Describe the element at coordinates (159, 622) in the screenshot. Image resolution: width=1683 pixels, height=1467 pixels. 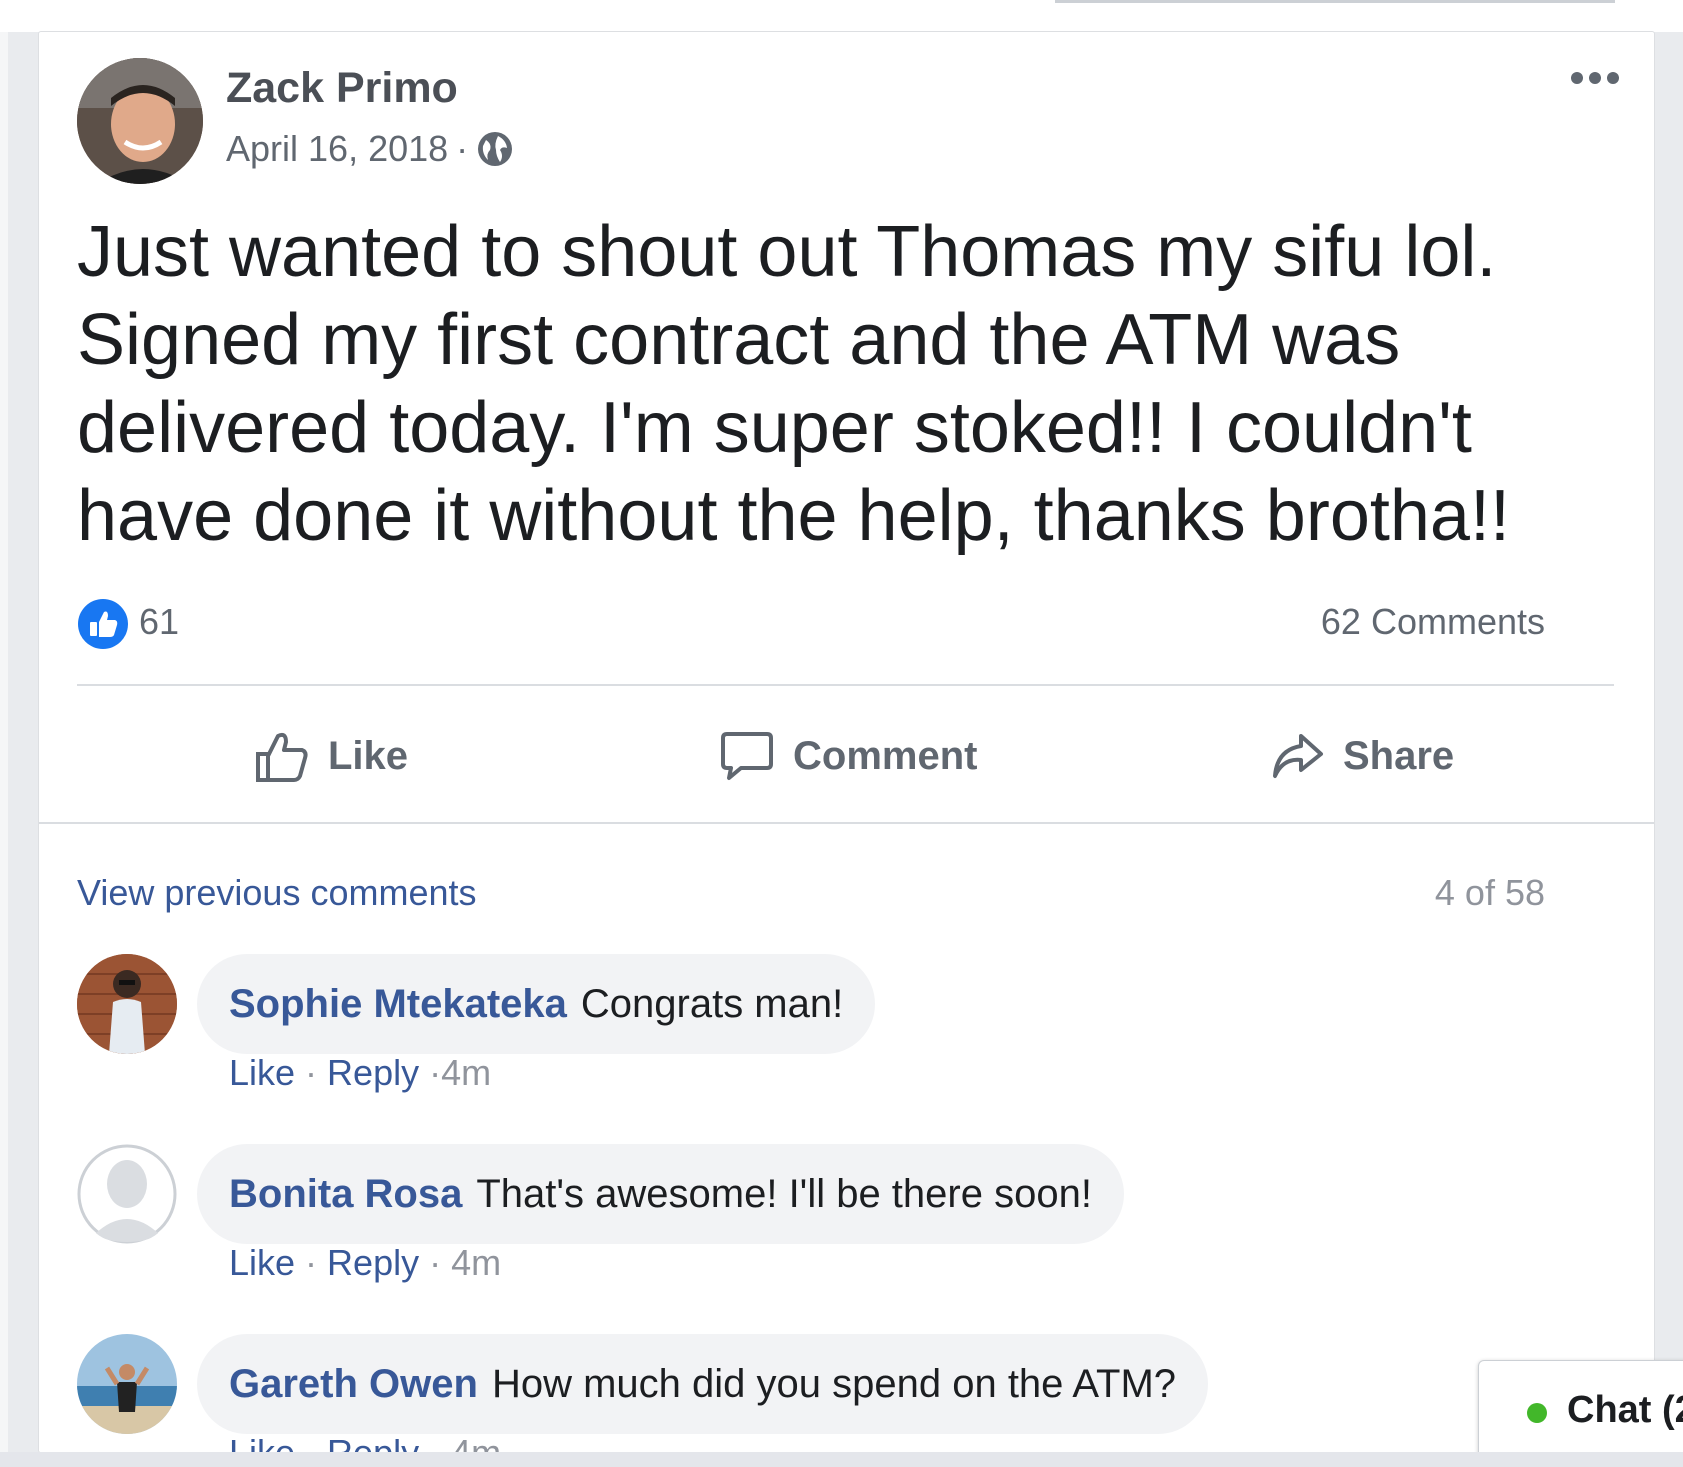
I see `like-count: 61` at that location.